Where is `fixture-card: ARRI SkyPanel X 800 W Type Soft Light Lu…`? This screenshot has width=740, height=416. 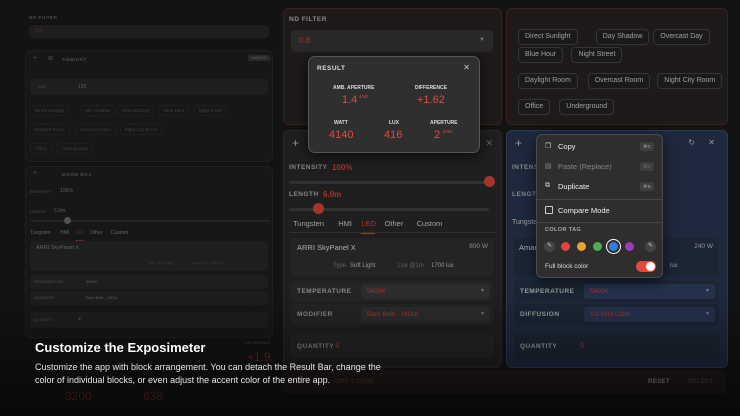 fixture-card: ARRI SkyPanel X 800 W Type Soft Light Lu… is located at coordinates (392, 257).